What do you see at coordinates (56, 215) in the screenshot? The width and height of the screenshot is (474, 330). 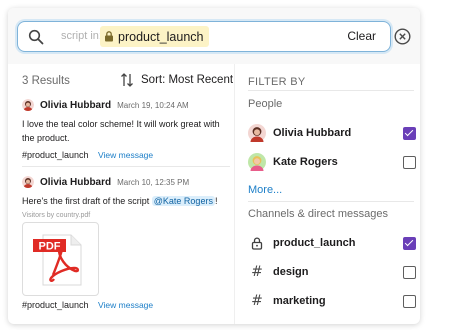 I see `file-caption: Visitors by country.pdf` at bounding box center [56, 215].